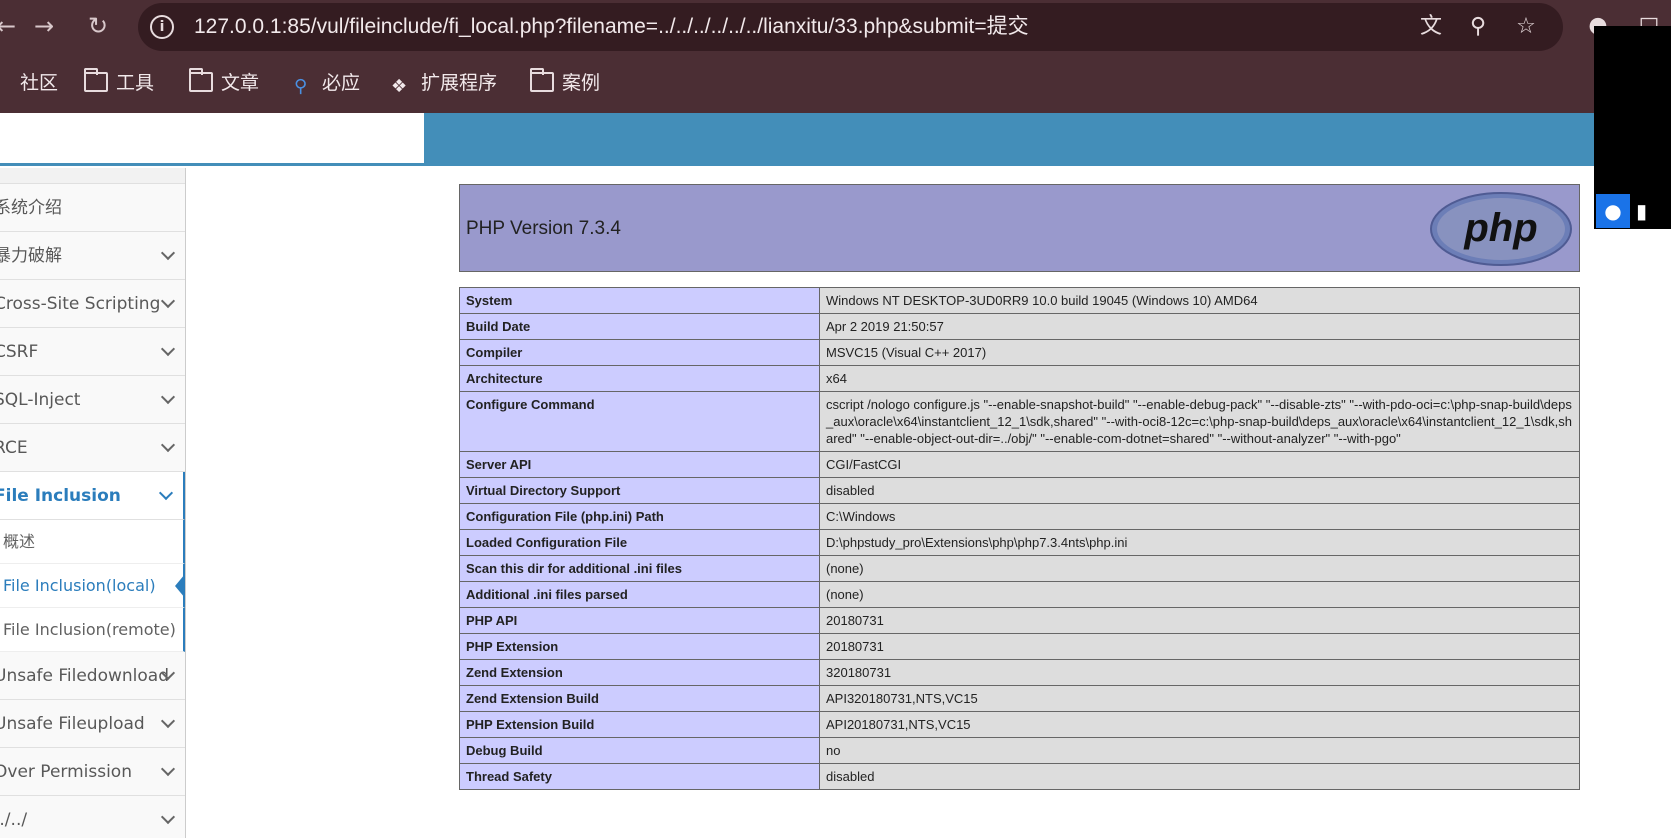 This screenshot has width=1671, height=838. I want to click on sidebar-item-sqli: SQL-Inject, so click(92, 400).